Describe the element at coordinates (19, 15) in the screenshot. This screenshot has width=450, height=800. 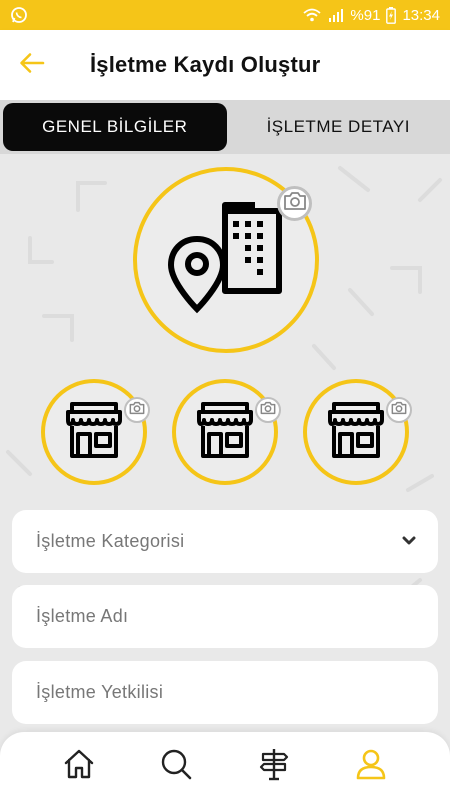
I see `whatsapp-icon` at that location.